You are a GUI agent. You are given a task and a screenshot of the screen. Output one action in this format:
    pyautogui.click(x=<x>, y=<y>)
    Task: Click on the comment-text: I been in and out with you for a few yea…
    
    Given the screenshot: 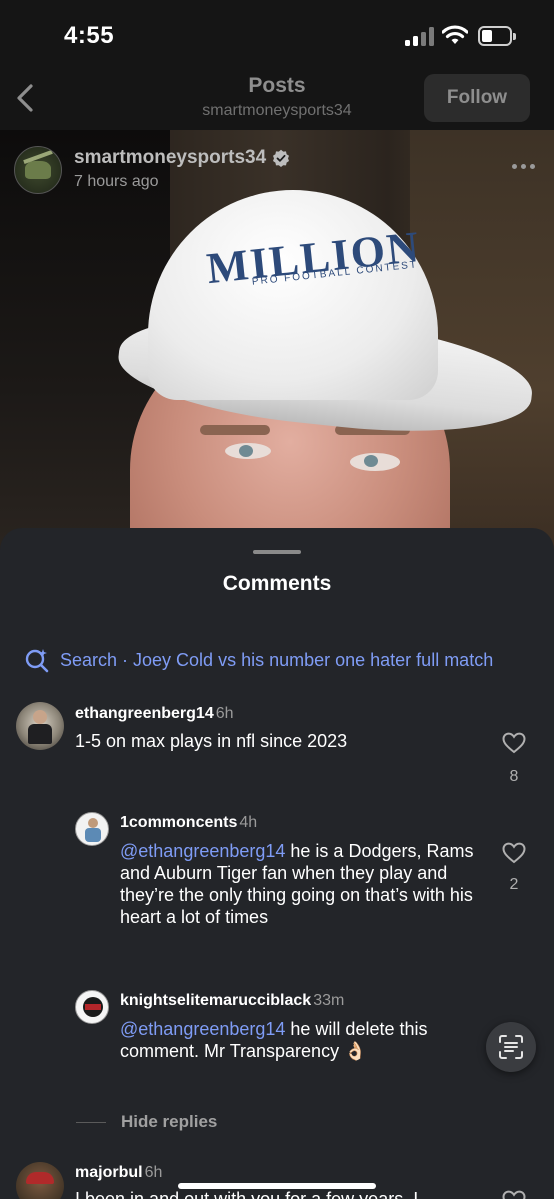 What is the action you would take?
    pyautogui.click(x=247, y=1194)
    